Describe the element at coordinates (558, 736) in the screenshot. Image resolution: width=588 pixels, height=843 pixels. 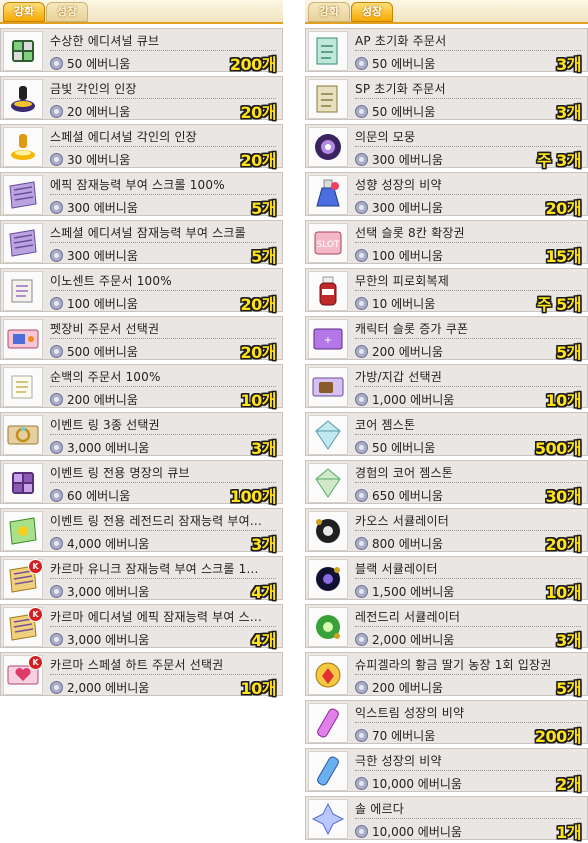
I see `item-quantity: 200개` at that location.